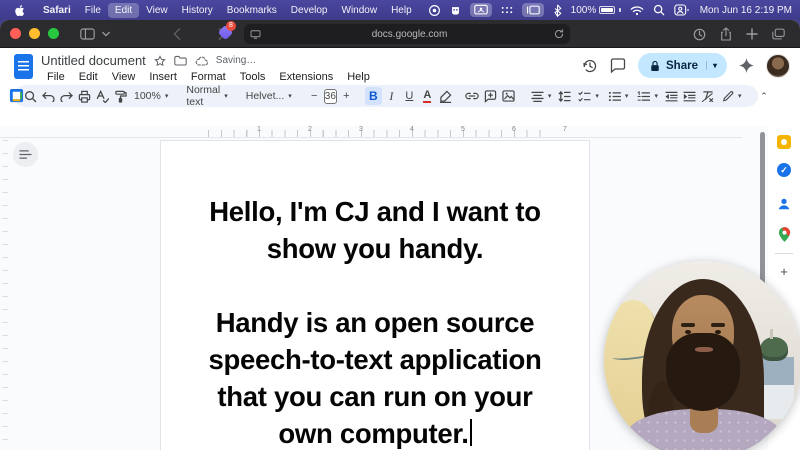 This screenshot has width=800, height=450. I want to click on screen-sharing-icon, so click(480, 10).